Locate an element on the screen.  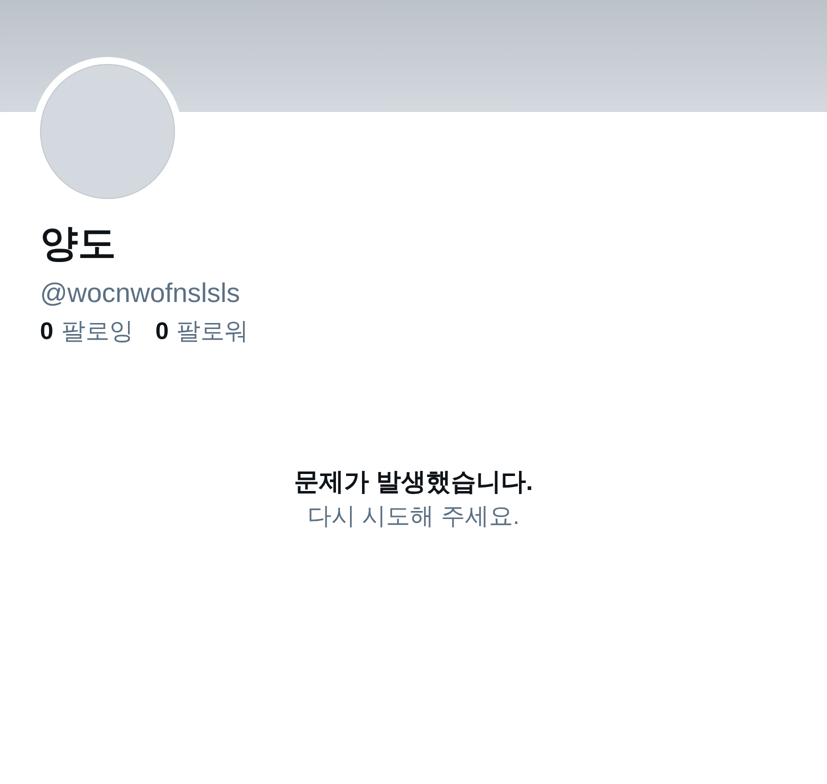
error-title: 문제가 발생했습니다. is located at coordinates (413, 482).